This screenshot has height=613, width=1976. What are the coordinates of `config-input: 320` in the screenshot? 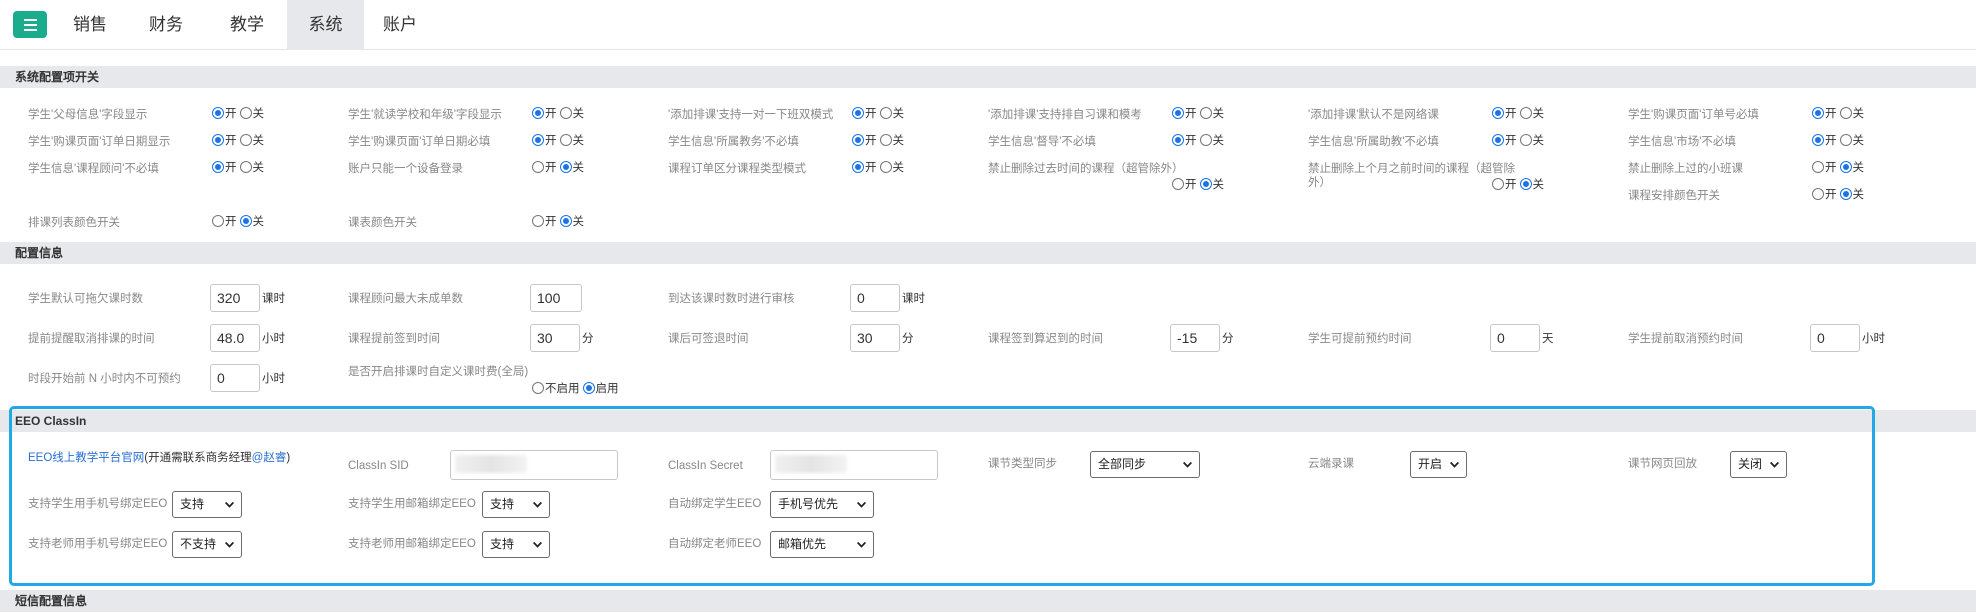 It's located at (235, 298).